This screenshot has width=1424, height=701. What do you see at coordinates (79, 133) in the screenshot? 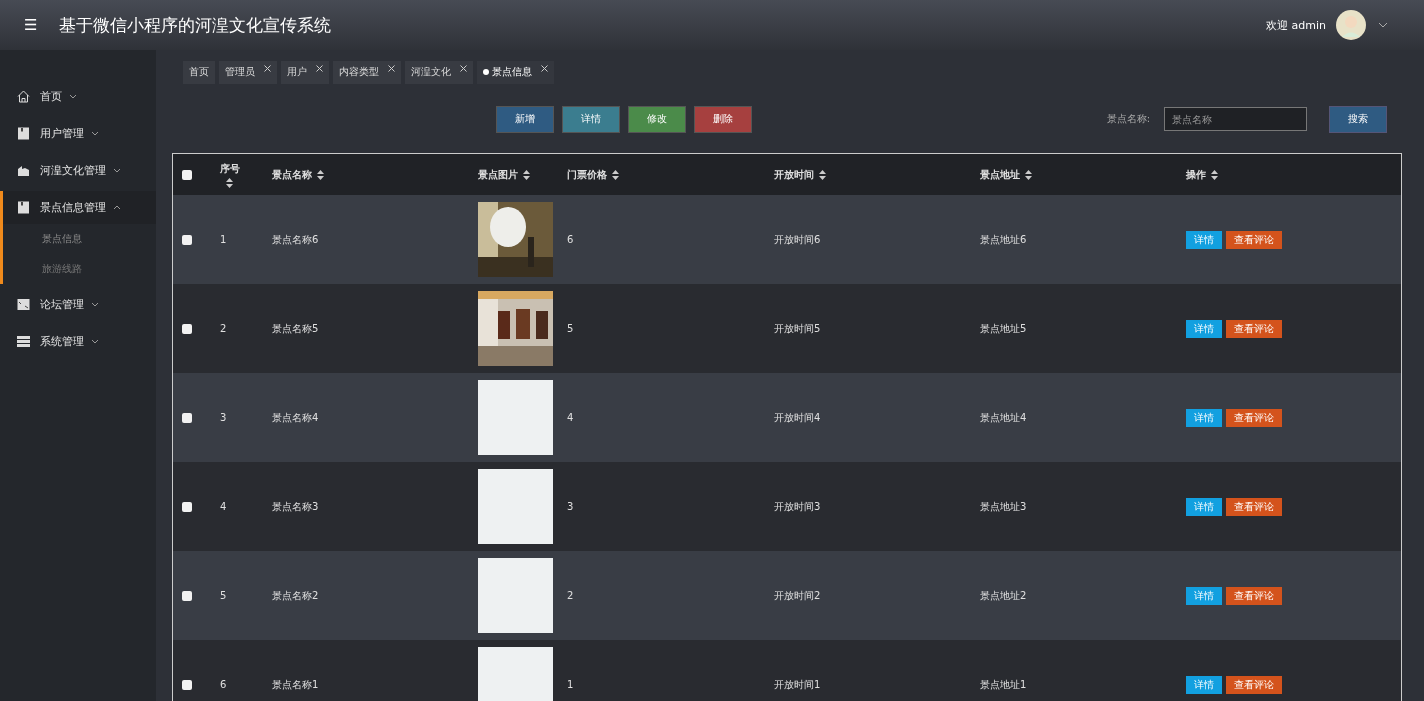
I see `sidebar-item: 用户管理` at bounding box center [79, 133].